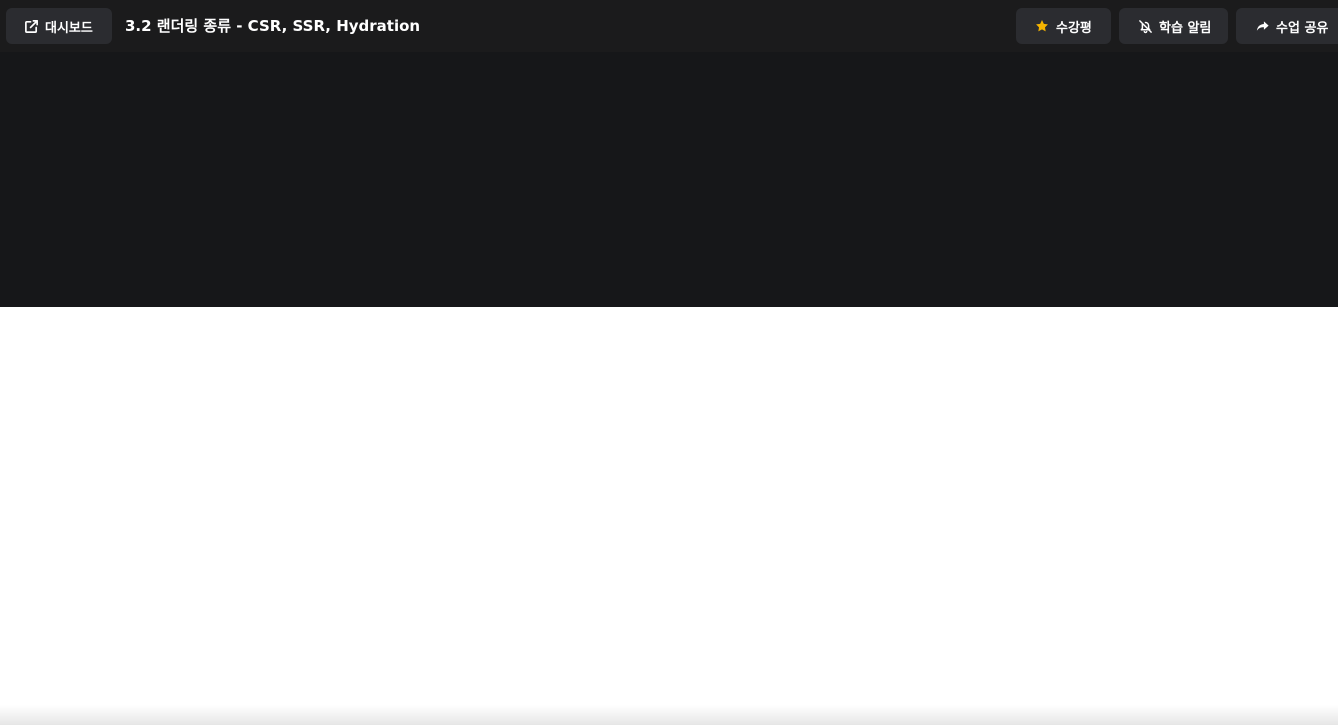  I want to click on lesson-title: 3.2 랜더링 종류 - CSR, SSR, Hydration, so click(273, 26).